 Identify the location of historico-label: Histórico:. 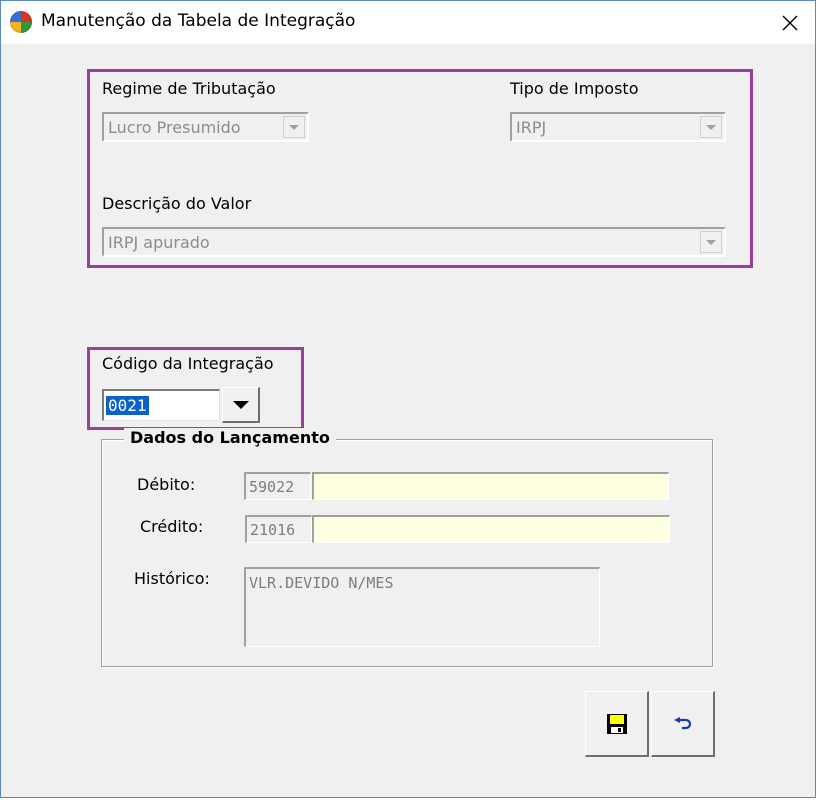
(172, 578).